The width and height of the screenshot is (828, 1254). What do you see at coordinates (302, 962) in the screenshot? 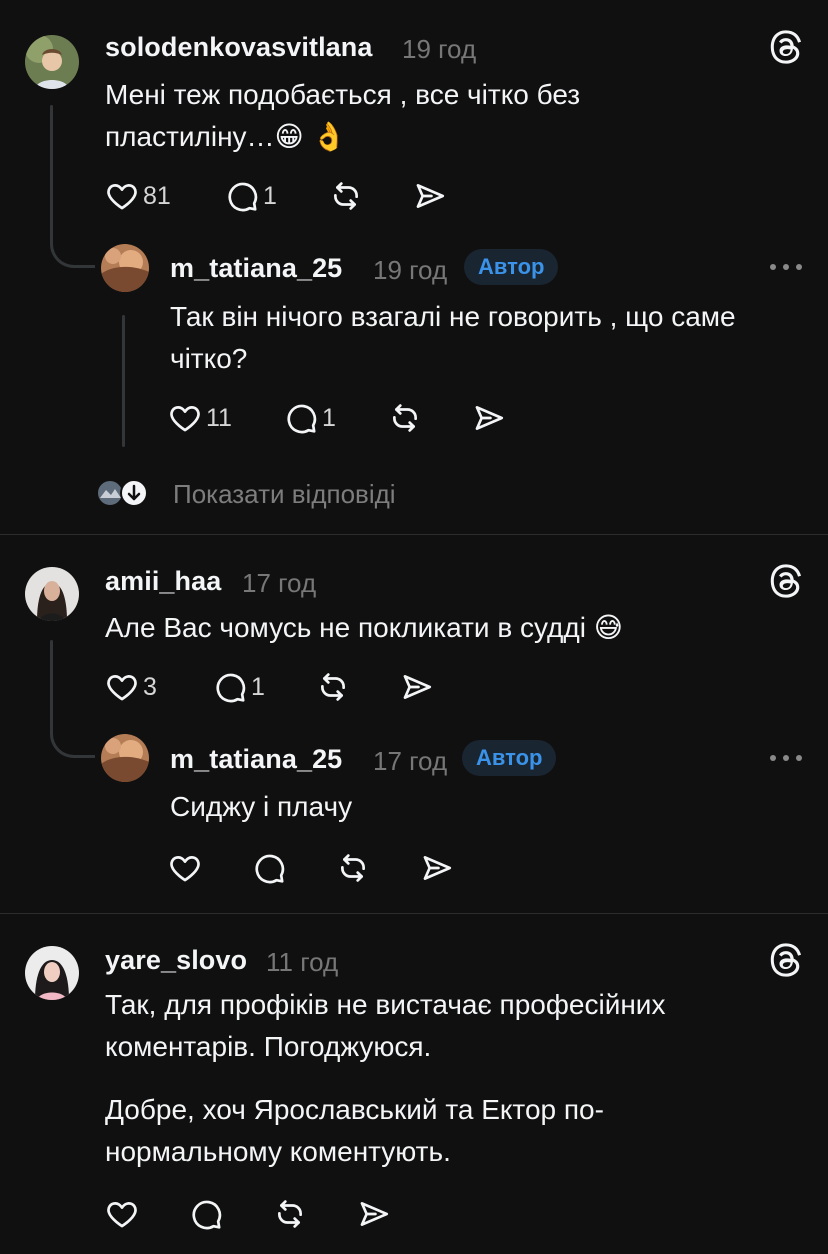
I see `comment-time: 11 год` at bounding box center [302, 962].